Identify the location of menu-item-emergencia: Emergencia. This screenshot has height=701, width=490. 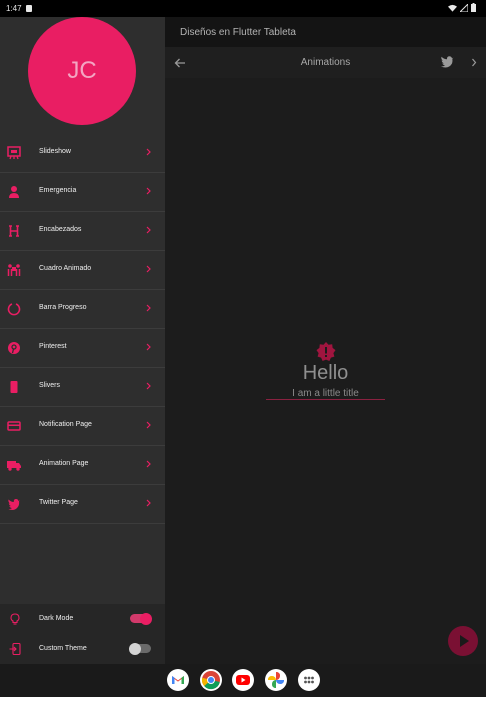
(82, 192).